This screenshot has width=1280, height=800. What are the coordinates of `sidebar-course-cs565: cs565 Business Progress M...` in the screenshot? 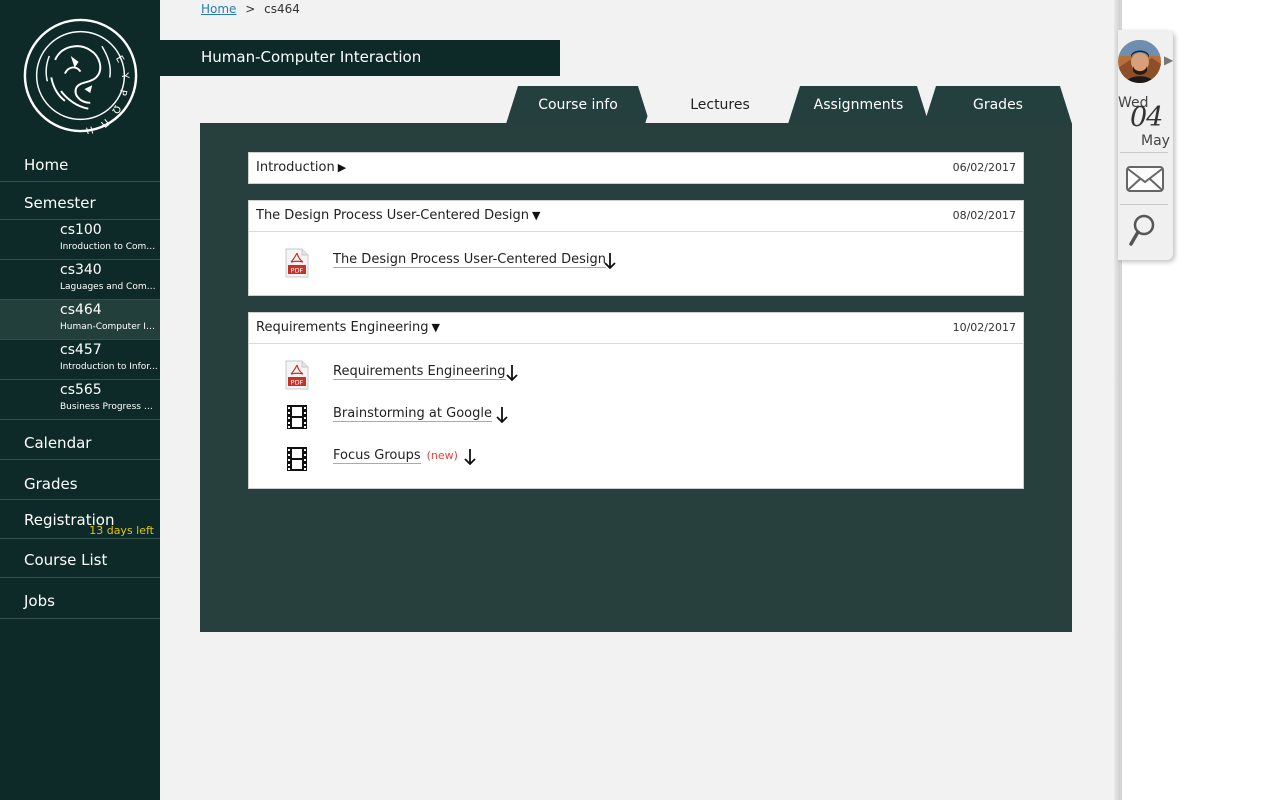 It's located at (80, 400).